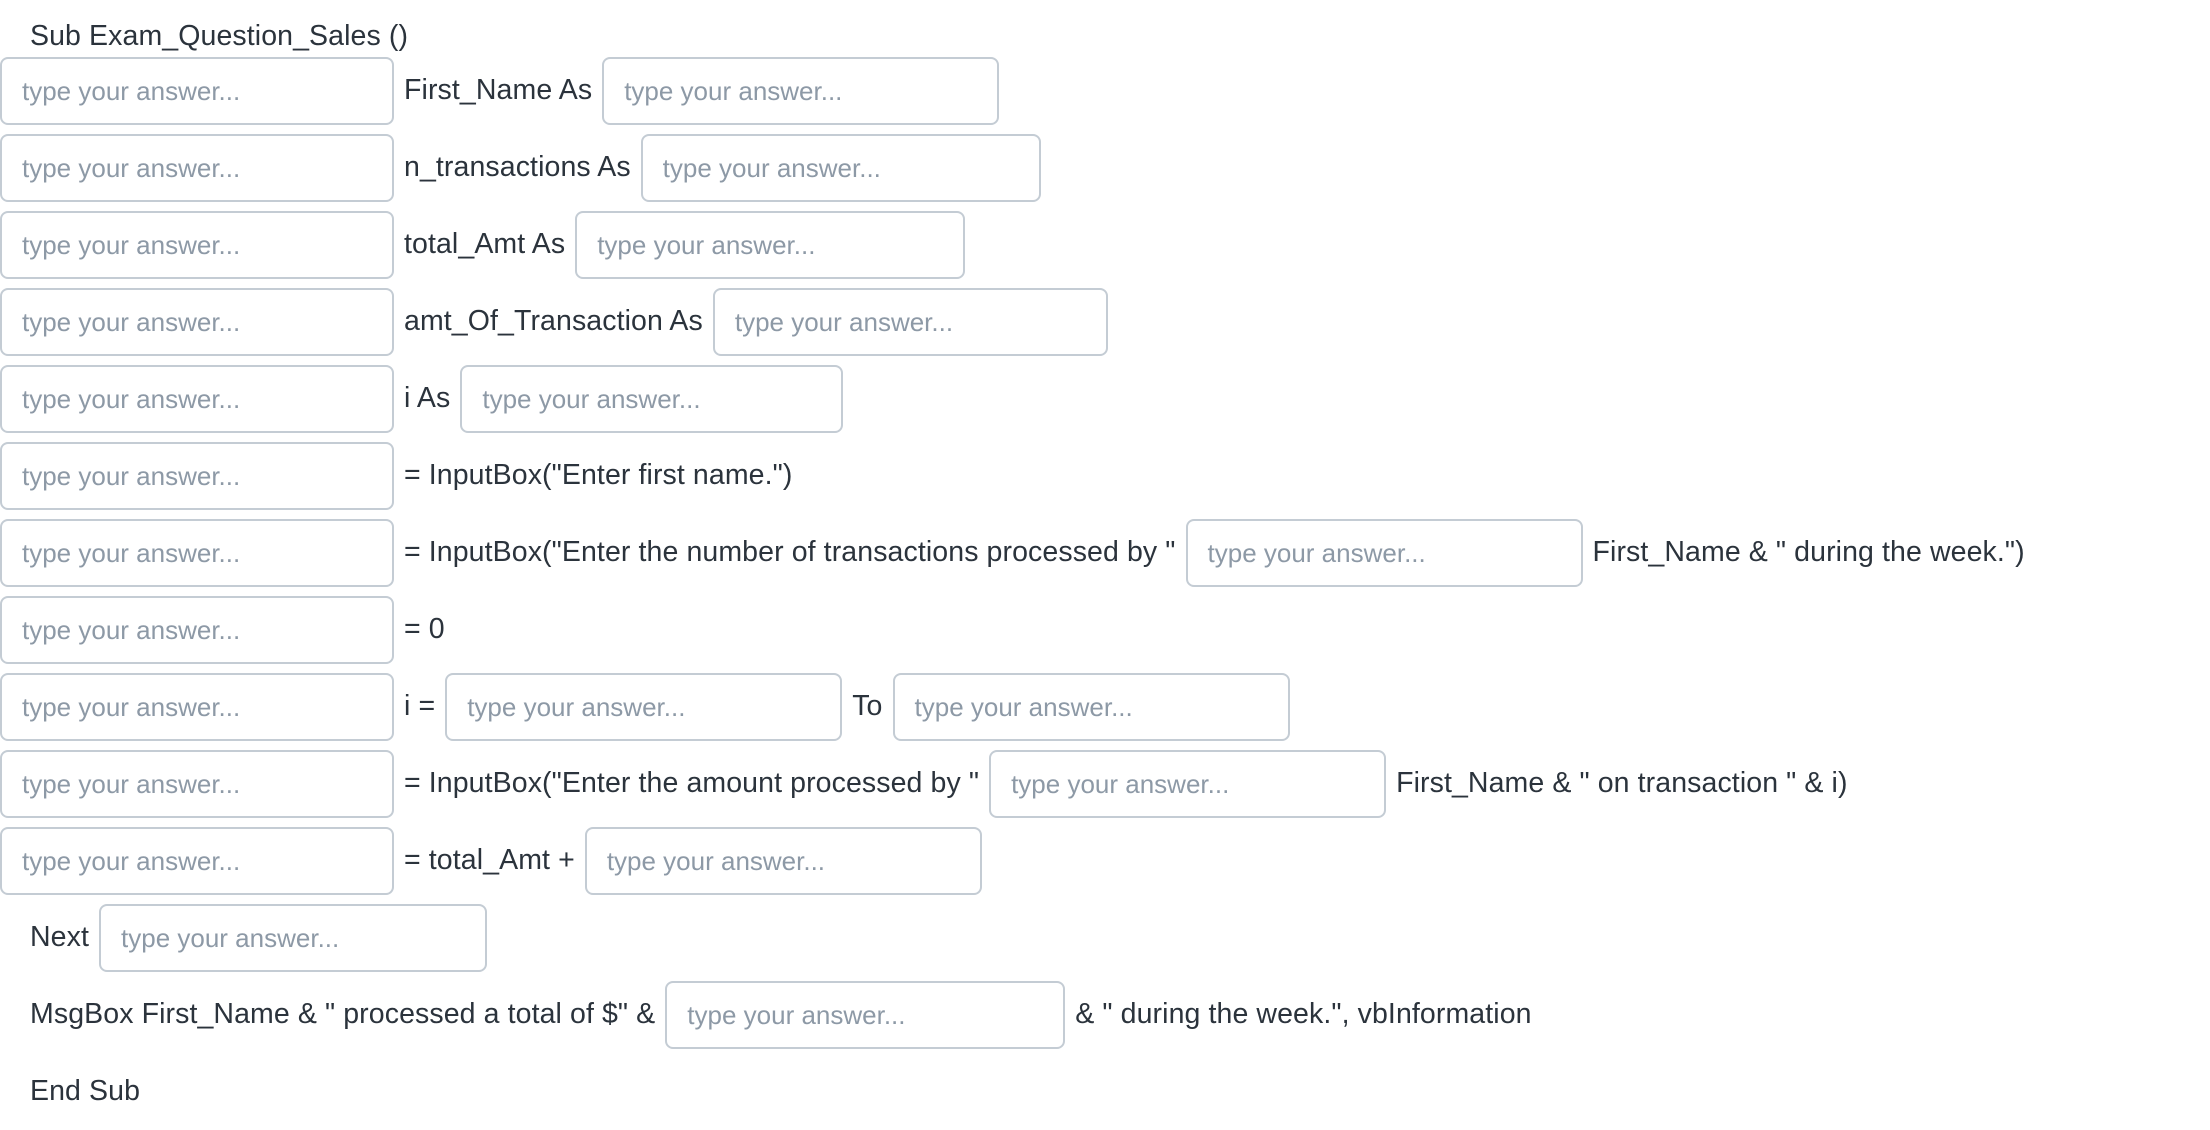 Image resolution: width=2210 pixels, height=1130 pixels. What do you see at coordinates (1303, 1014) in the screenshot?
I see `expr-msgbox-suffix: & " during the week.", vbInformation` at bounding box center [1303, 1014].